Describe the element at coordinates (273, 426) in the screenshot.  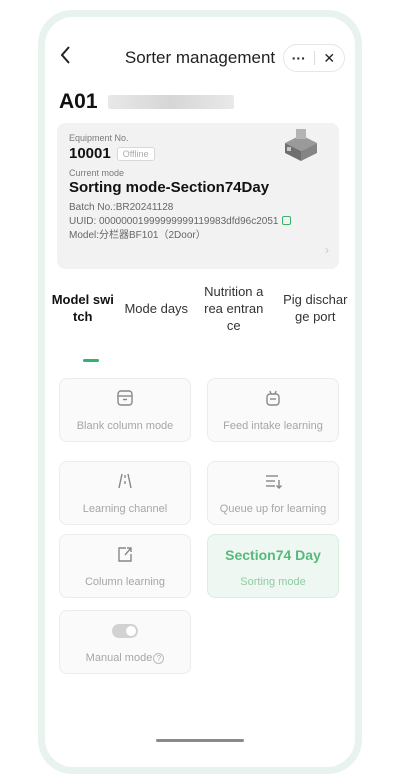
I see `tile-label: Feed intake learning` at that location.